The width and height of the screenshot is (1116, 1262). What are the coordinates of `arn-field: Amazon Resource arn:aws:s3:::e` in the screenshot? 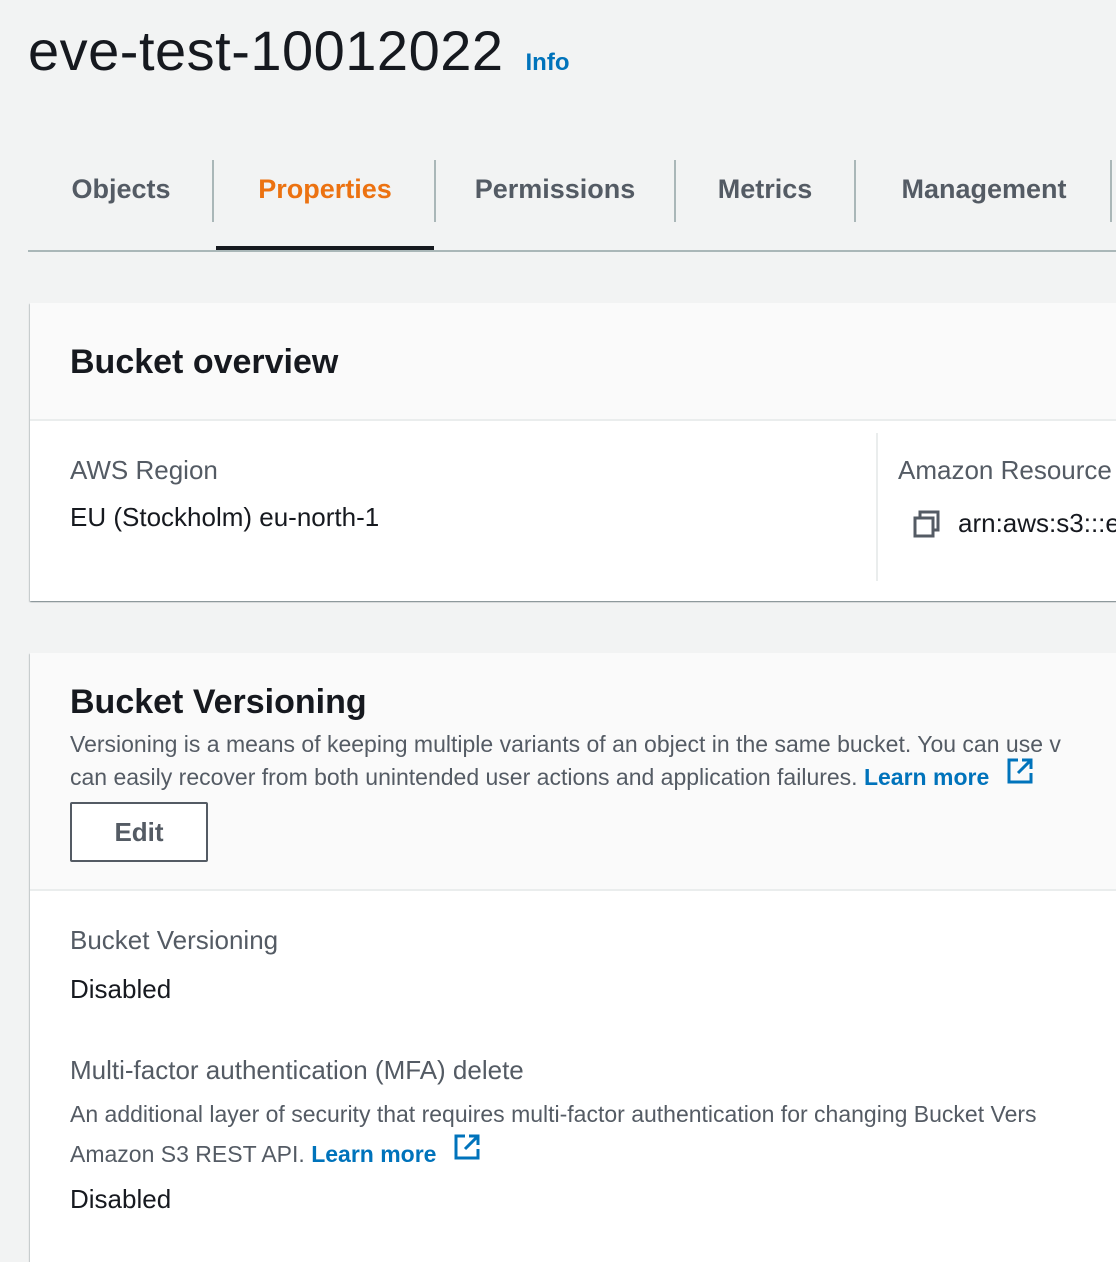 It's located at (1007, 497).